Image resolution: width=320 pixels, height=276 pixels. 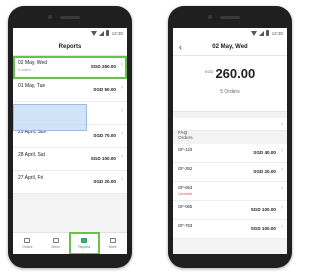 I want to click on order-row-gf-065: GF-065 SGD 100.00 ›, so click(x=230, y=210).